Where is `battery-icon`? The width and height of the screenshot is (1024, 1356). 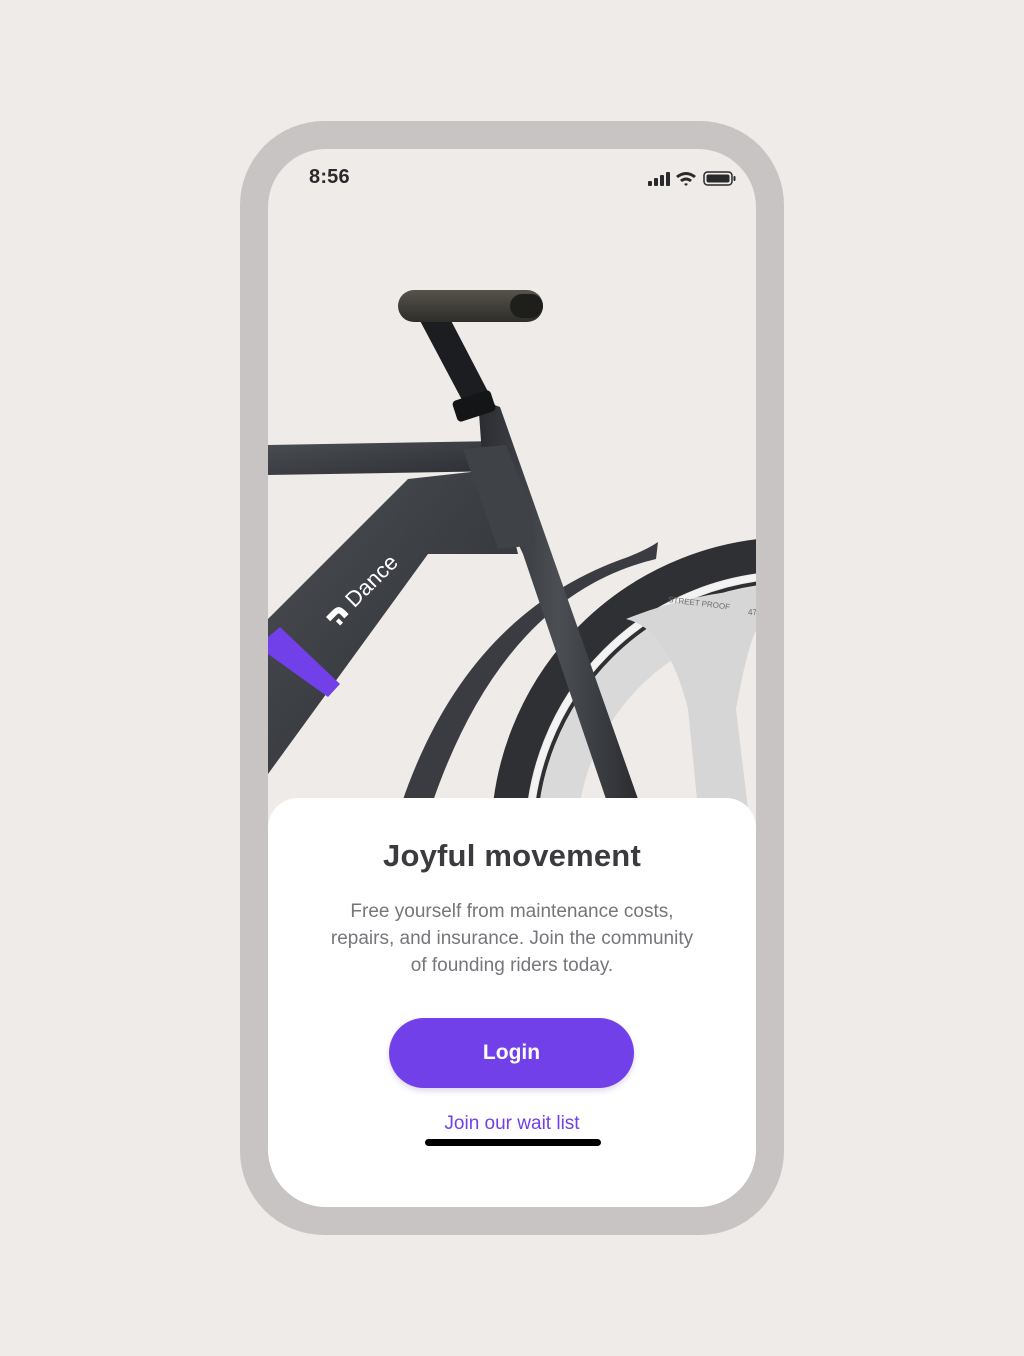
battery-icon is located at coordinates (719, 178).